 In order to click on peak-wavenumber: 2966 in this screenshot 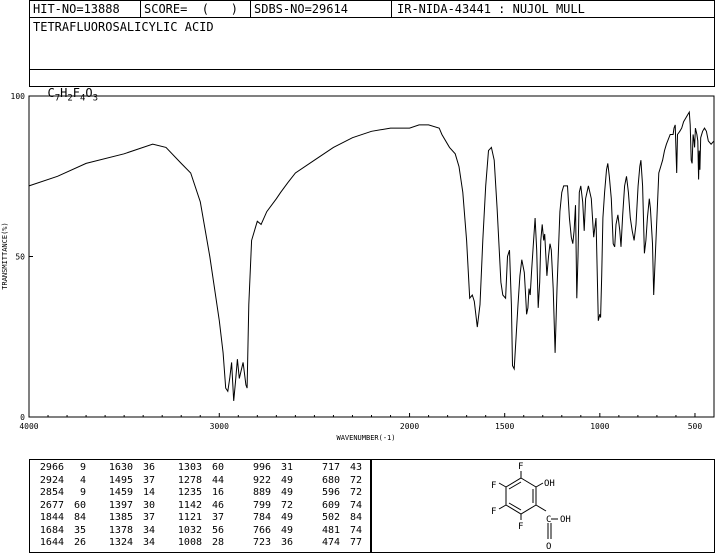, I will do `click(51, 467)`.